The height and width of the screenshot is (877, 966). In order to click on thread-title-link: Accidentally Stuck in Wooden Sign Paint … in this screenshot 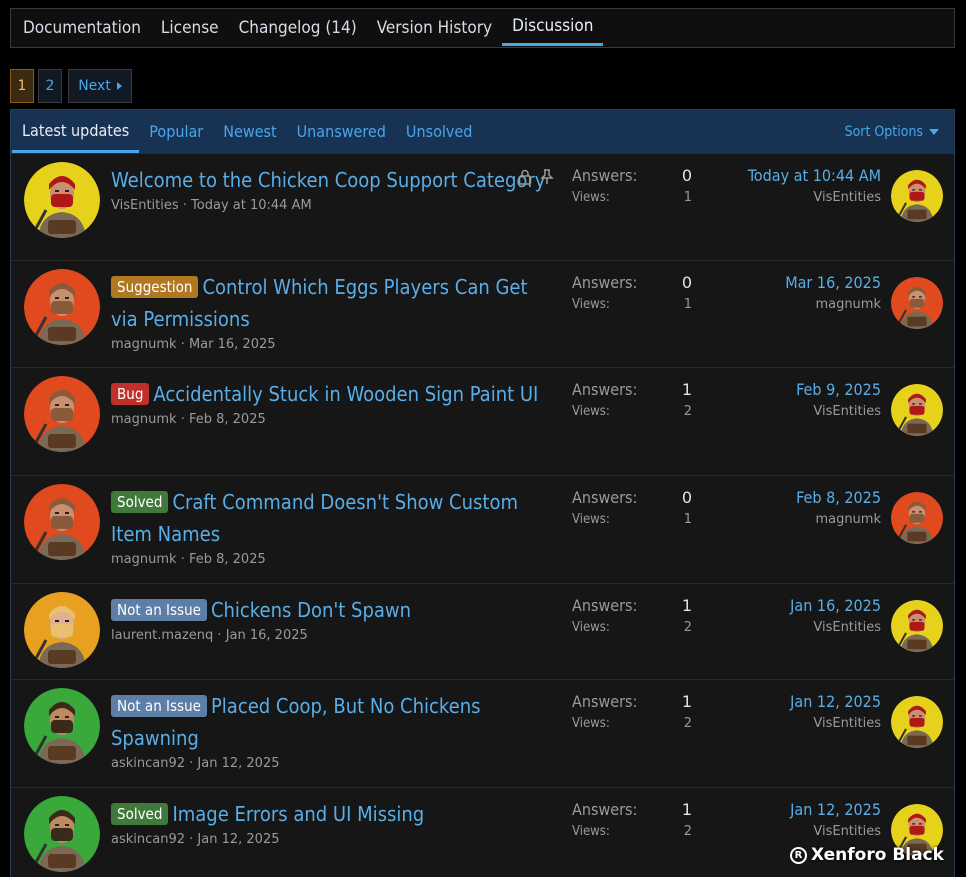, I will do `click(345, 394)`.